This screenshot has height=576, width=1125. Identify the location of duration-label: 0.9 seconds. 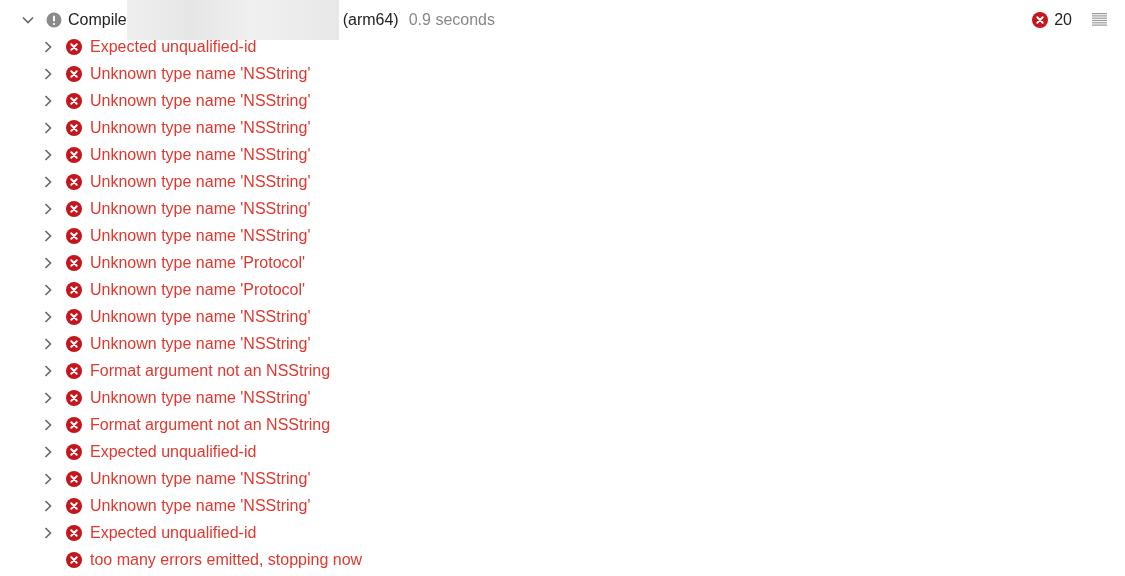
(451, 19).